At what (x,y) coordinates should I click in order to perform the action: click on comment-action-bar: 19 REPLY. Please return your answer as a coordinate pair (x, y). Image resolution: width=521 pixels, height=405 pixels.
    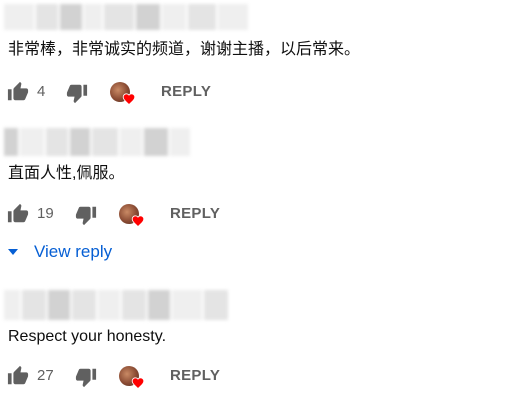
    Looking at the image, I should click on (260, 215).